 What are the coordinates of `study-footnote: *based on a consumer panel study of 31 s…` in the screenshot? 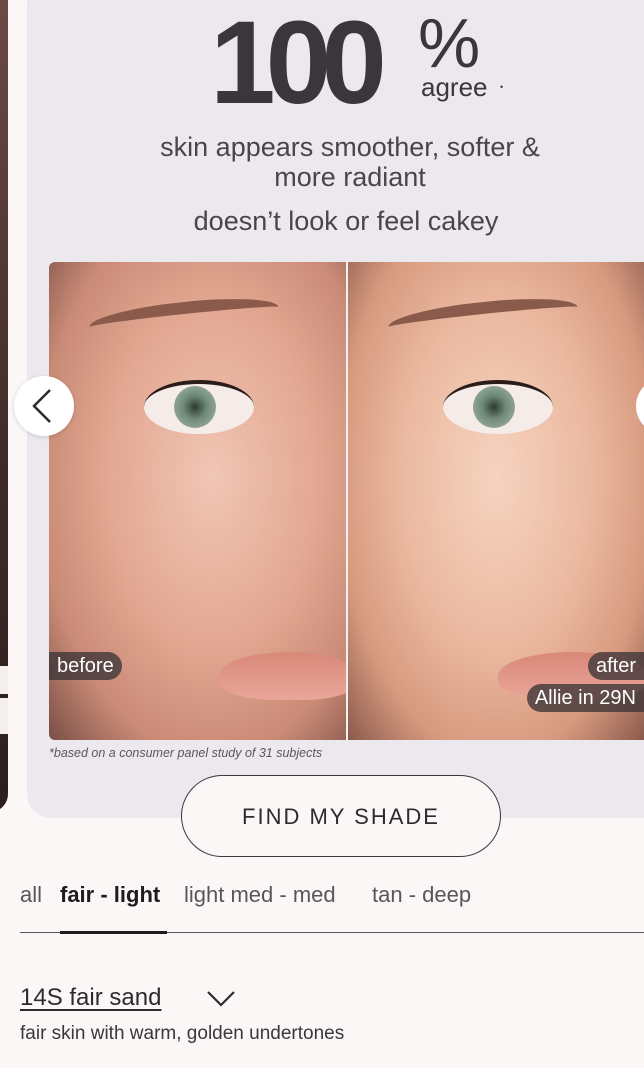 It's located at (186, 753).